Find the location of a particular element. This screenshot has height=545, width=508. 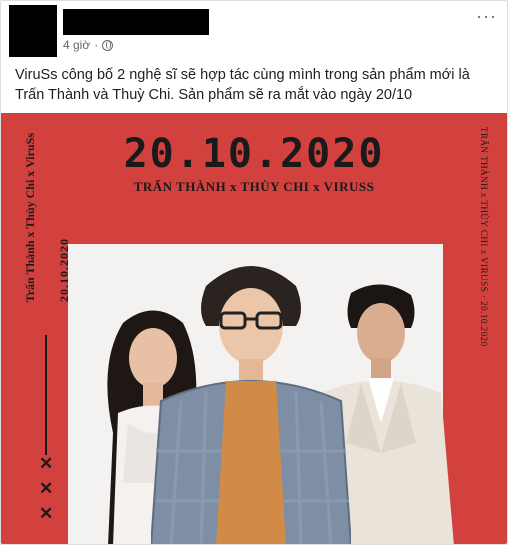

poster-vertical-rule is located at coordinates (46, 395).